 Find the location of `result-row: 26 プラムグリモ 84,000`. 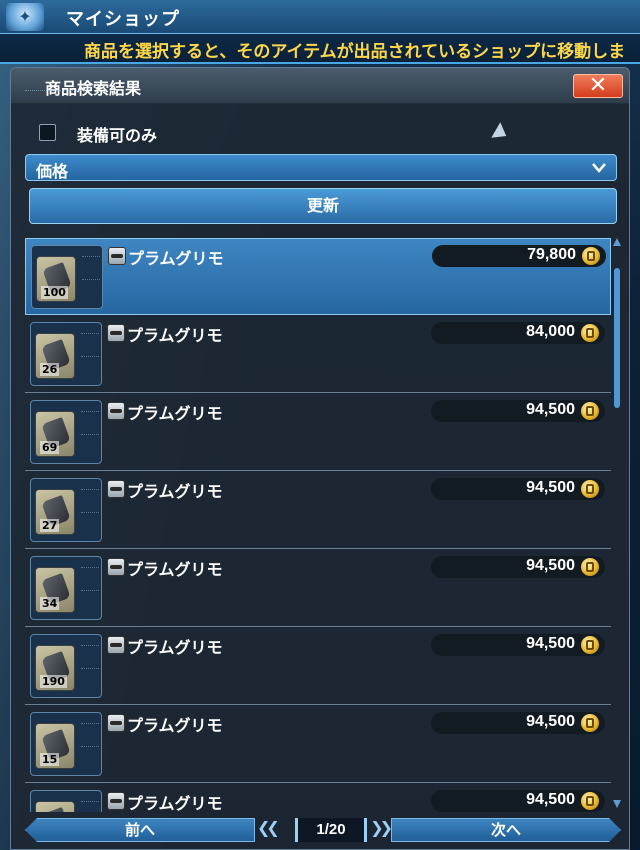

result-row: 26 プラムグリモ 84,000 is located at coordinates (318, 354).